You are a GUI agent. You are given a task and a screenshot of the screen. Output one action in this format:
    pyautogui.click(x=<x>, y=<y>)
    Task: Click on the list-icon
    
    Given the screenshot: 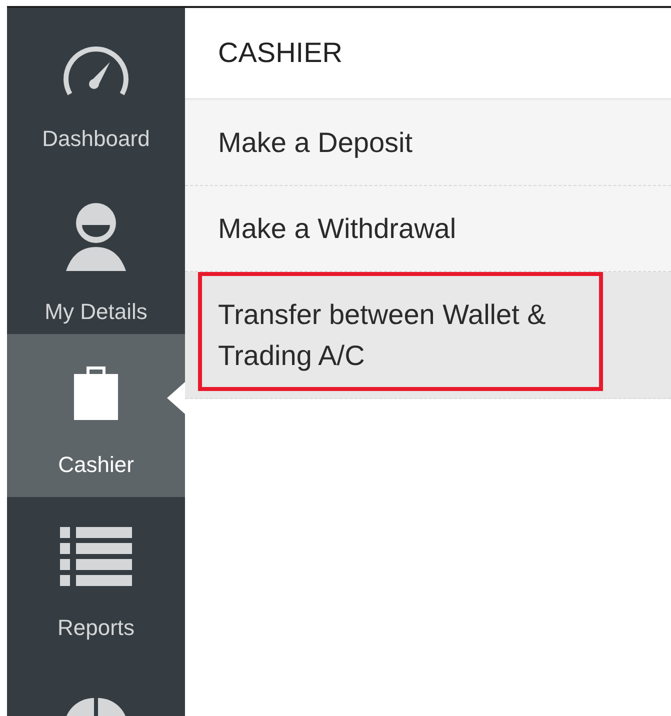 What is the action you would take?
    pyautogui.click(x=96, y=558)
    